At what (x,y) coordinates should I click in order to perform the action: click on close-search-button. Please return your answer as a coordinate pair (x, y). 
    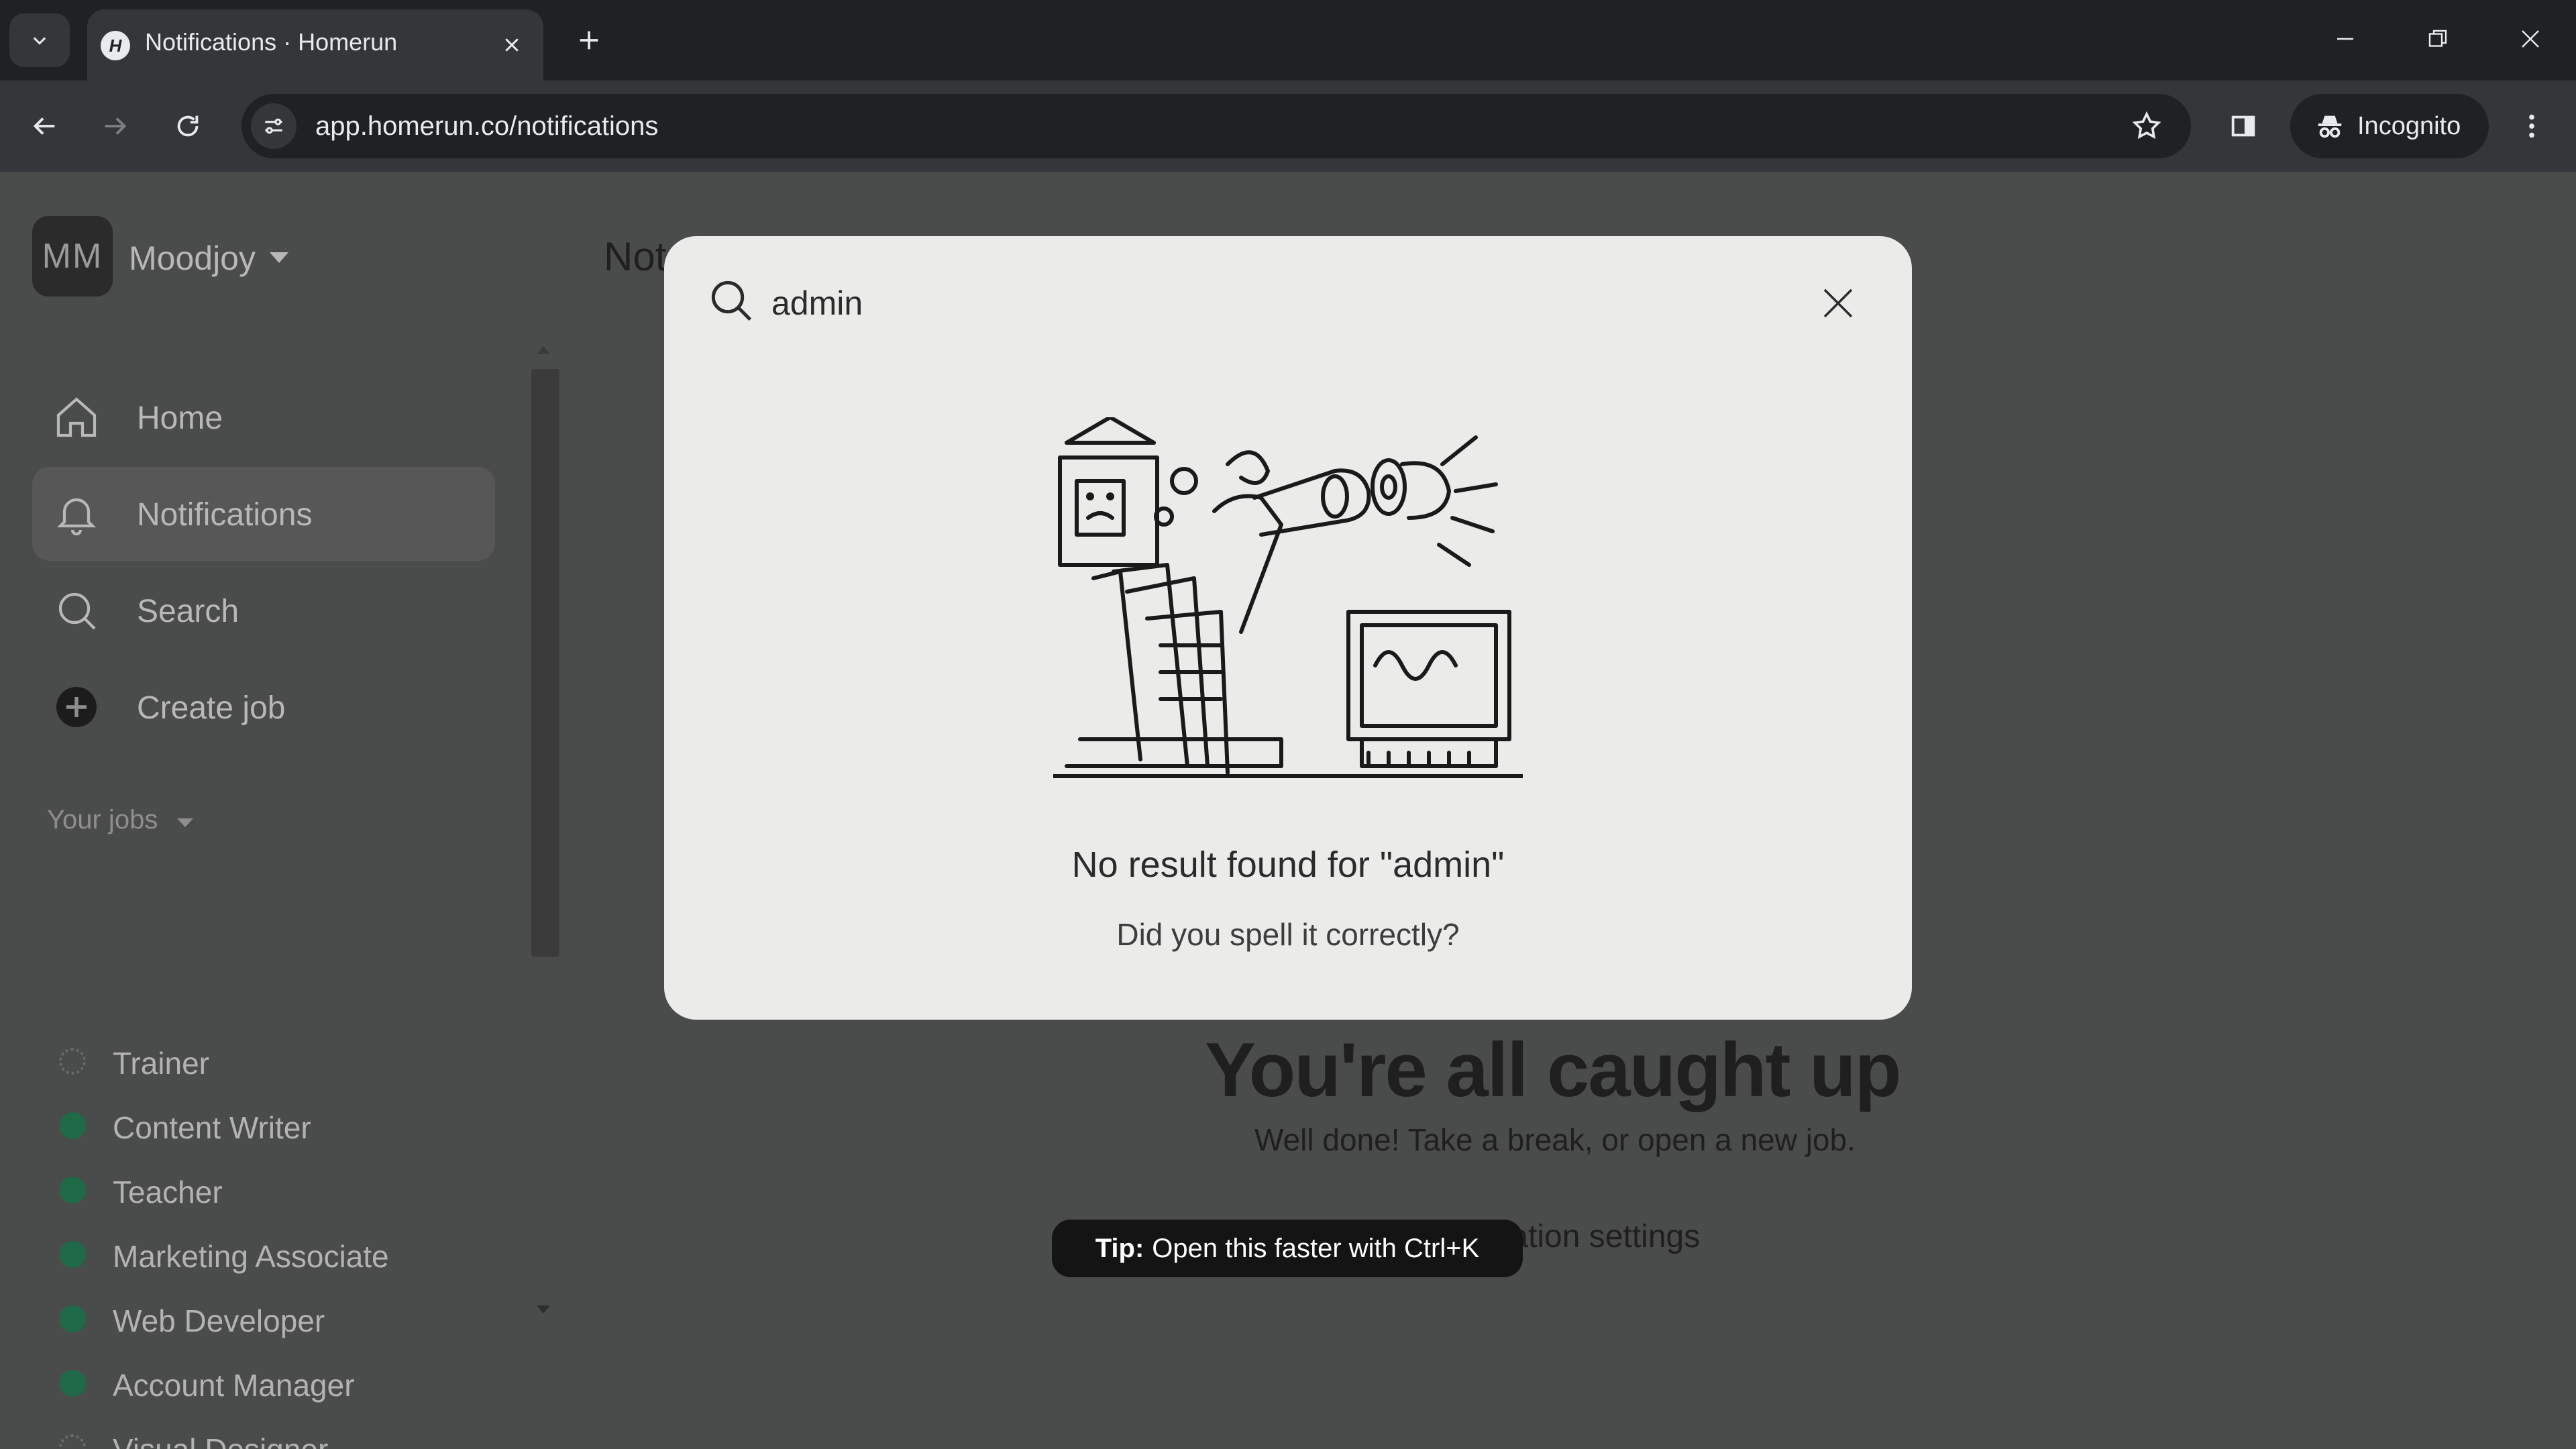
    Looking at the image, I should click on (1838, 303).